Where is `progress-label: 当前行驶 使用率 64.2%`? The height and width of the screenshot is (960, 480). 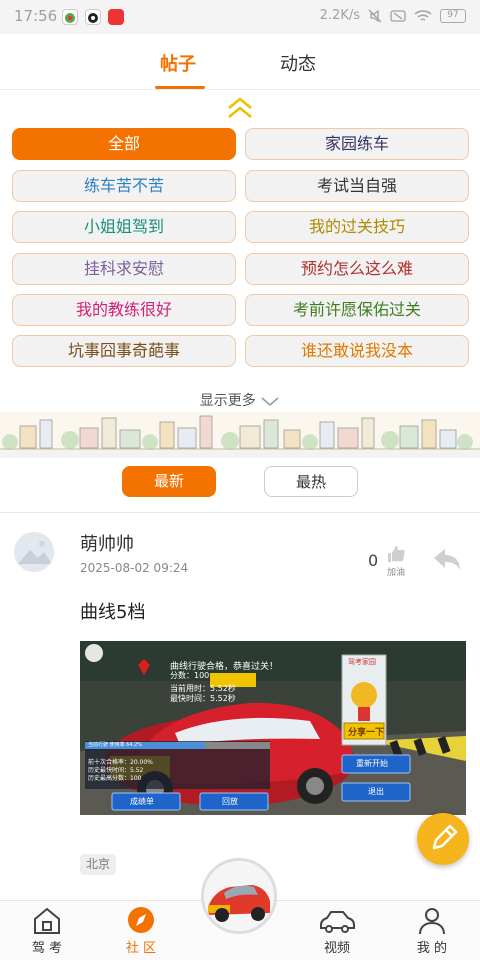
progress-label: 当前行驶 使用率 64.2% is located at coordinates (115, 745).